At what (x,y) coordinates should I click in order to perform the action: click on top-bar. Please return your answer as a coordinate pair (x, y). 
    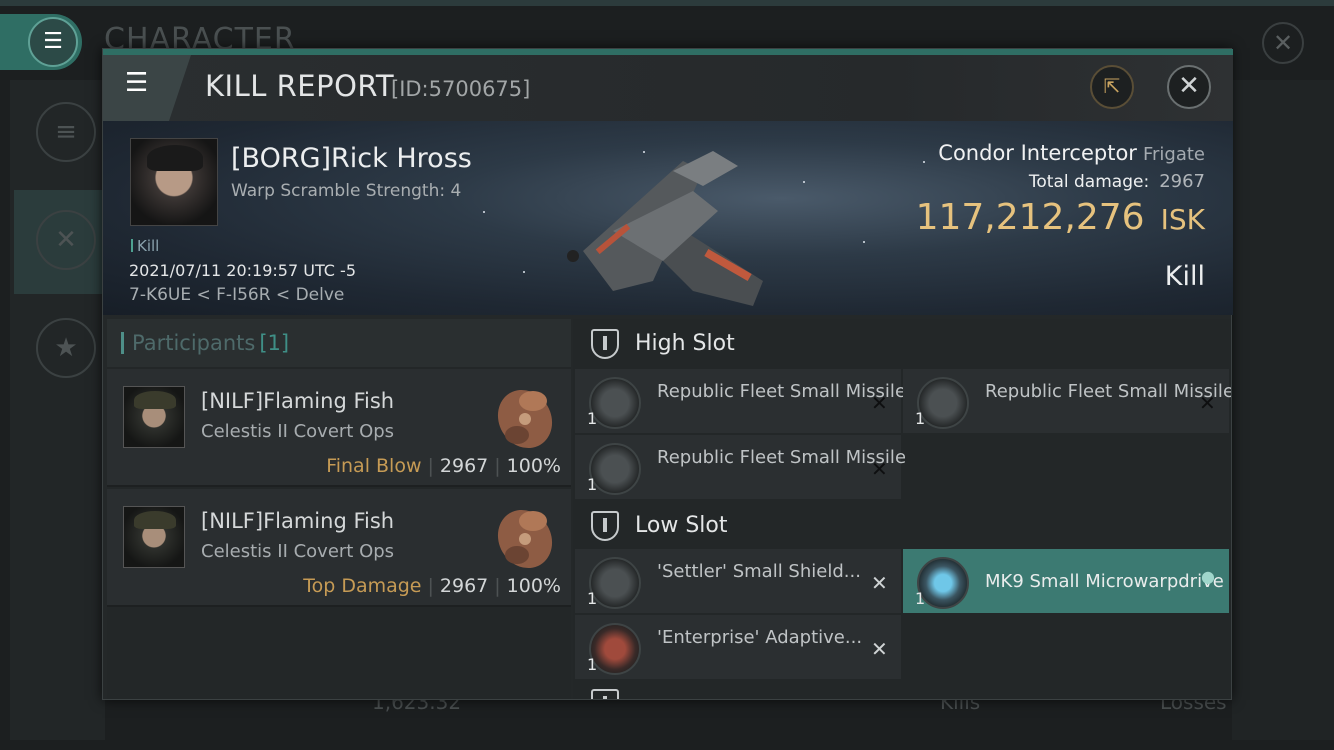
    Looking at the image, I should click on (667, 3).